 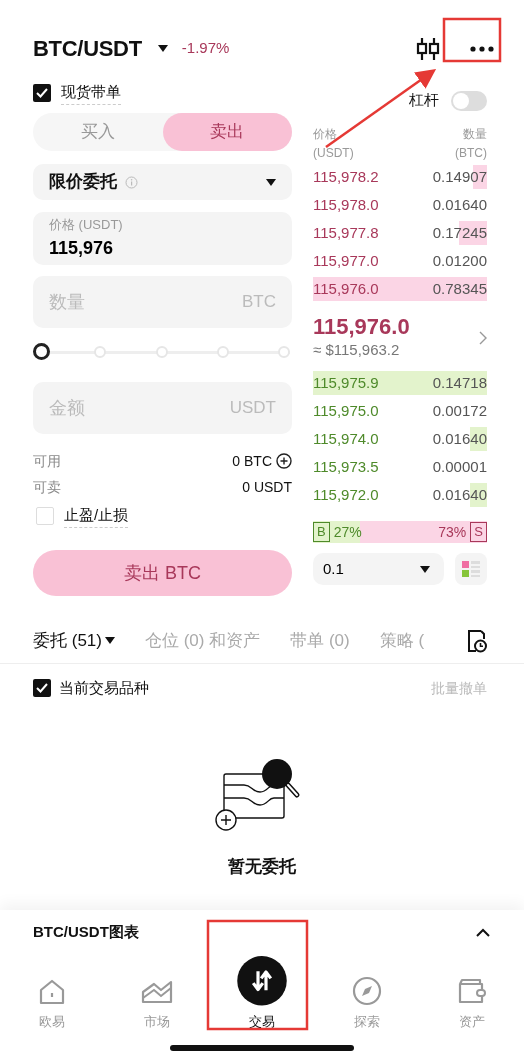 What do you see at coordinates (259, 302) in the screenshot?
I see `unit-label: BTC` at bounding box center [259, 302].